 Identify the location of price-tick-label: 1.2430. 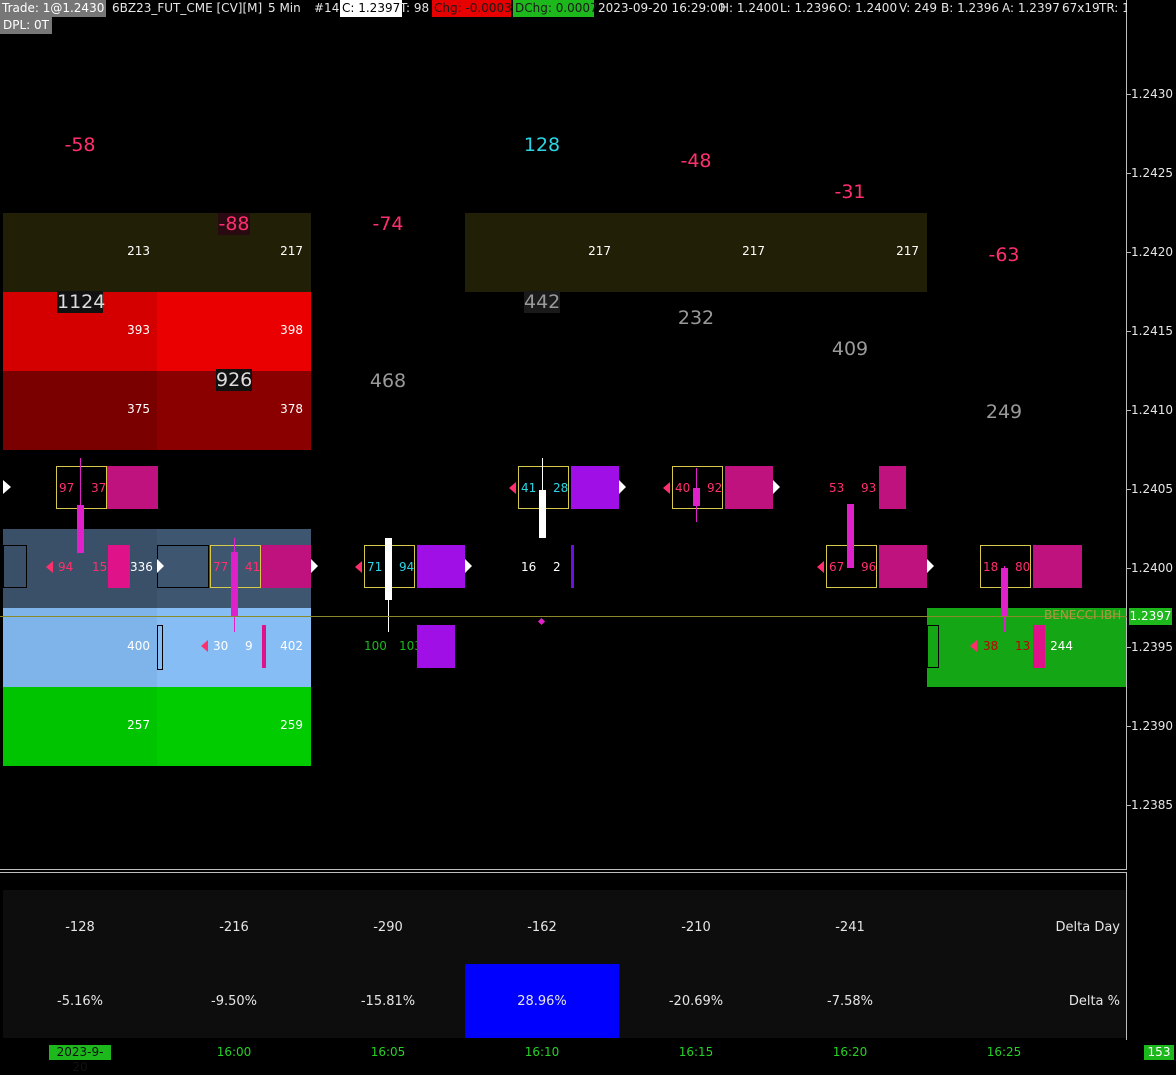
(1152, 94).